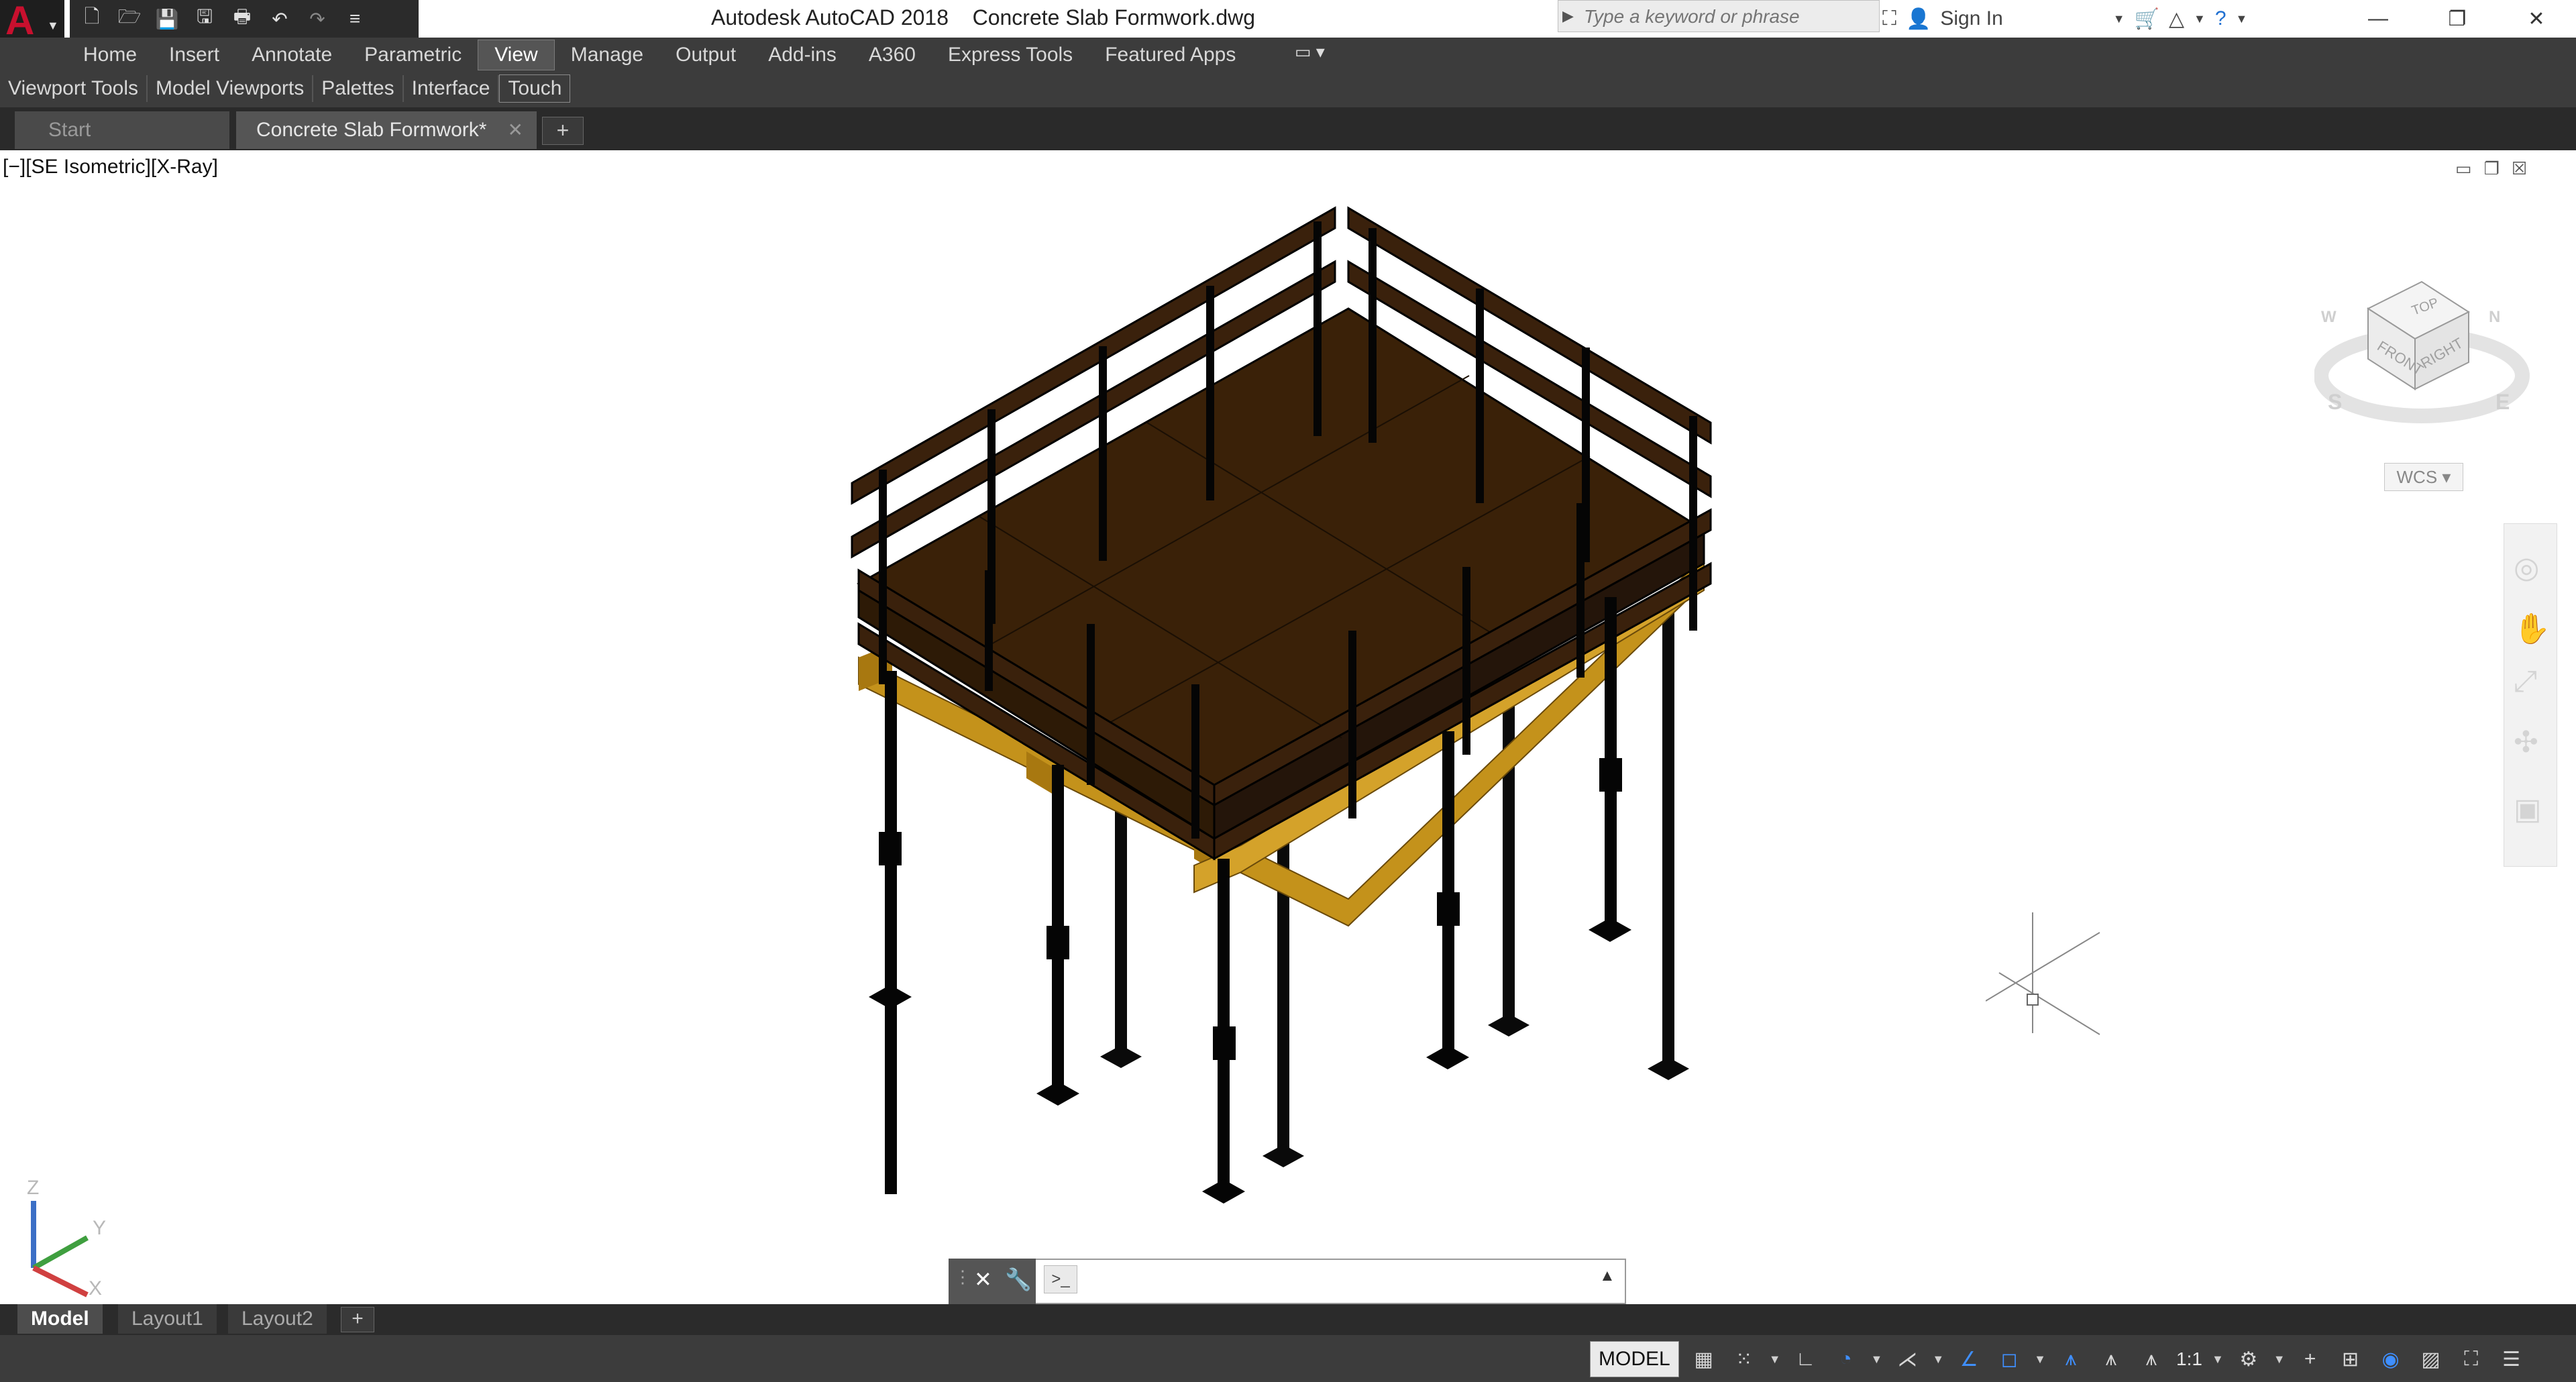 The image size is (2576, 1382). I want to click on polar-tracking-icon: ◔, so click(1846, 1359).